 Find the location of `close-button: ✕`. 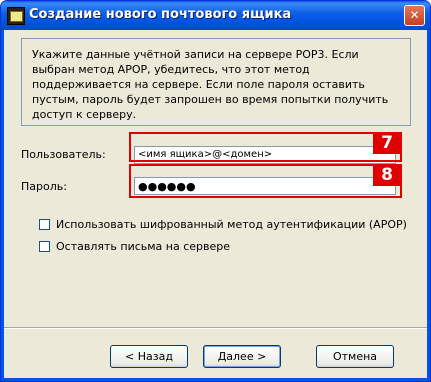

close-button: ✕ is located at coordinates (414, 15).